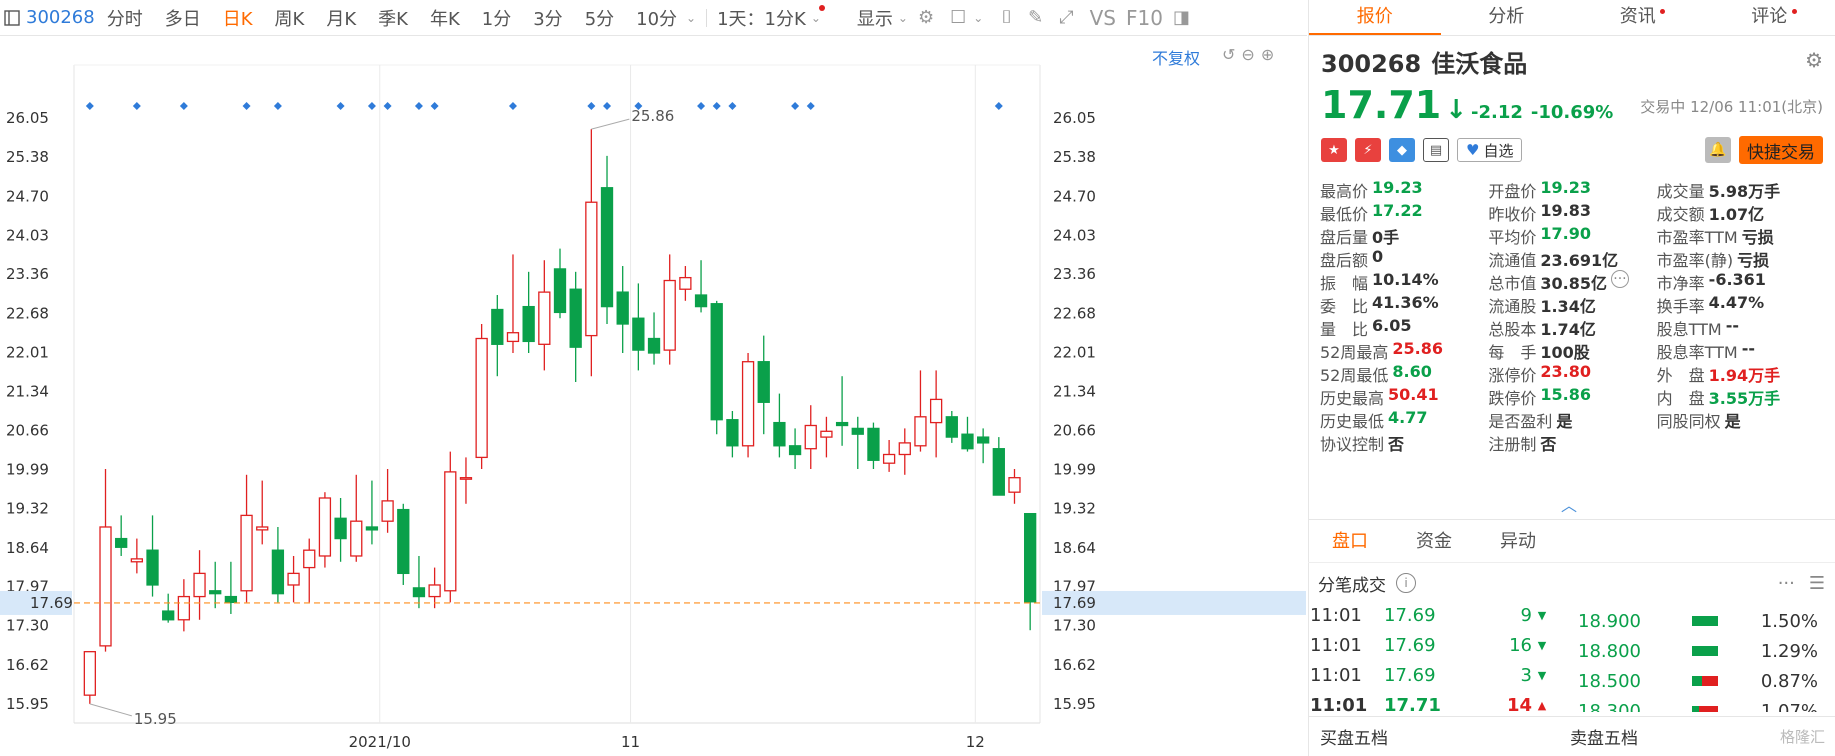  Describe the element at coordinates (958, 17) in the screenshot. I see `square-icon: ☐` at that location.